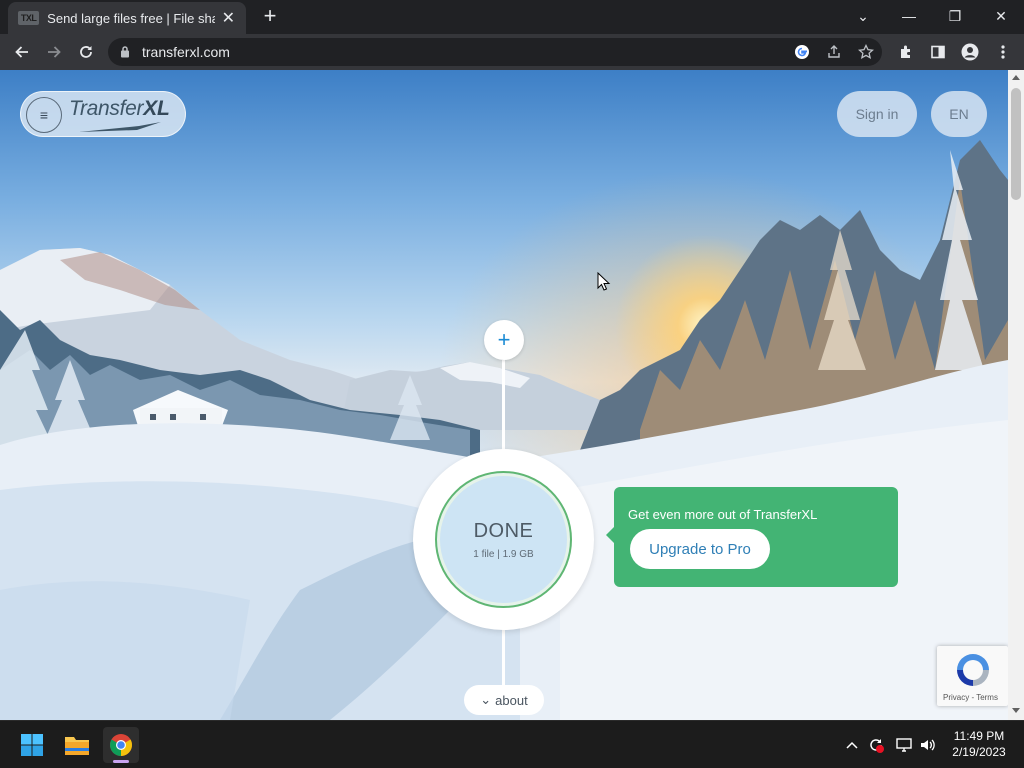 The width and height of the screenshot is (1024, 768). I want to click on about-button: ⌄ about, so click(504, 700).